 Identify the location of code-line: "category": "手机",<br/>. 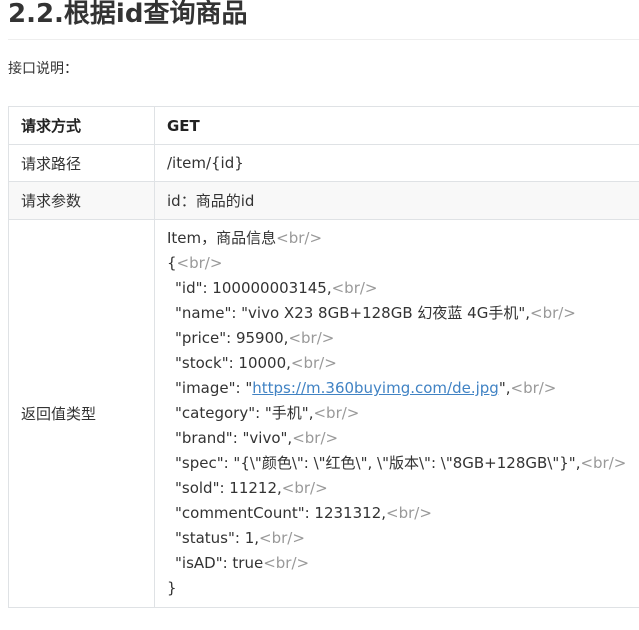
(267, 413).